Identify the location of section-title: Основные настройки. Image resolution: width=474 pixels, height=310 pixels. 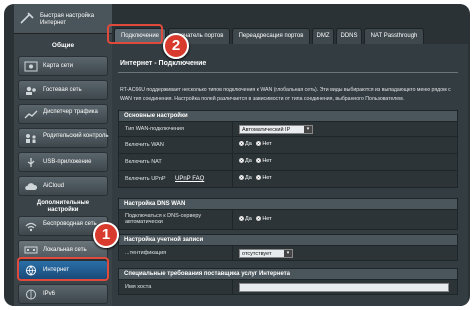
(156, 116).